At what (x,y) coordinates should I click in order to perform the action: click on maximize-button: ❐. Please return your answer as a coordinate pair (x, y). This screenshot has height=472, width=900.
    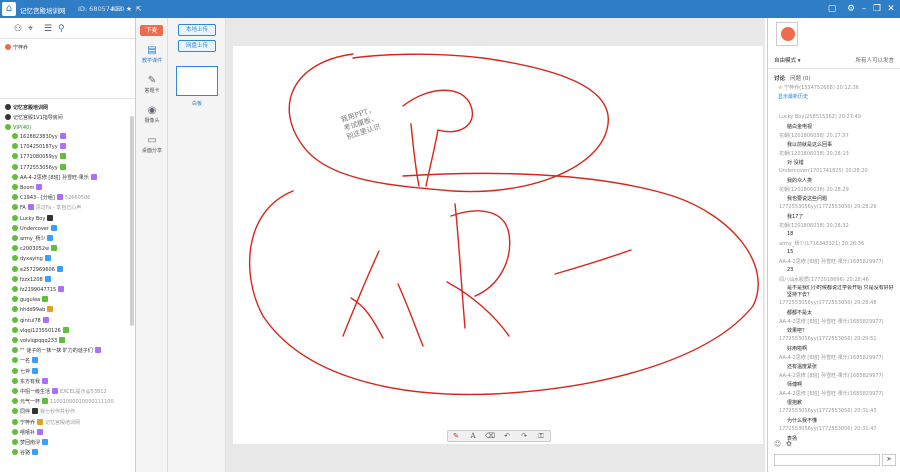
    Looking at the image, I should click on (877, 9).